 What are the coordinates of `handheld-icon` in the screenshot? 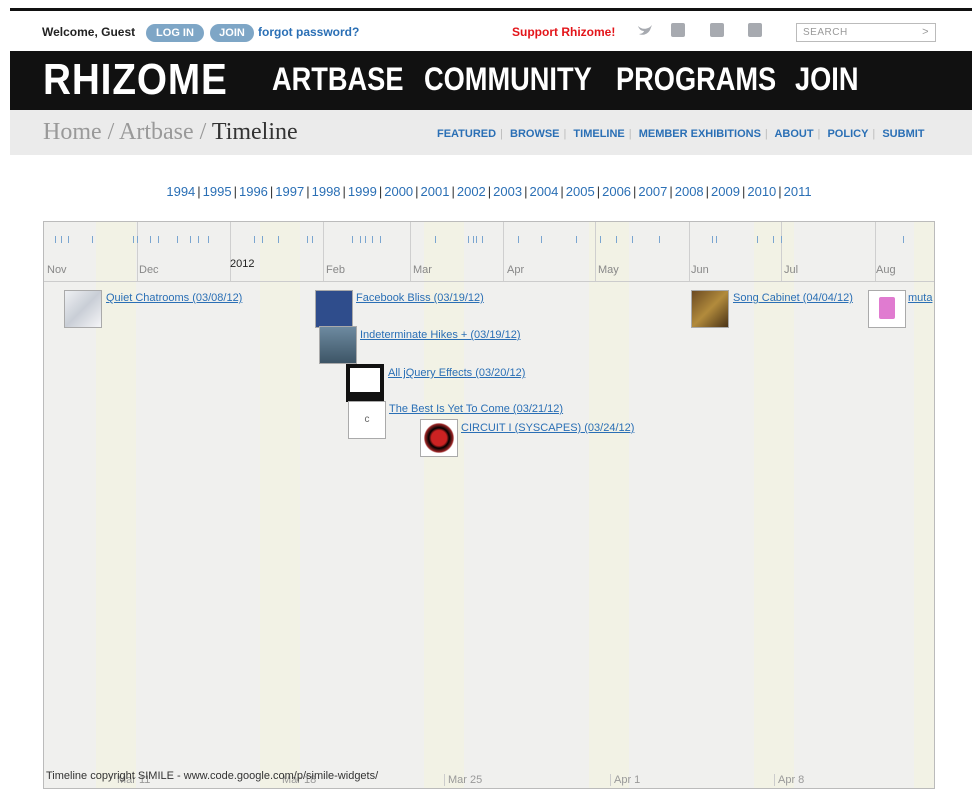 It's located at (887, 308).